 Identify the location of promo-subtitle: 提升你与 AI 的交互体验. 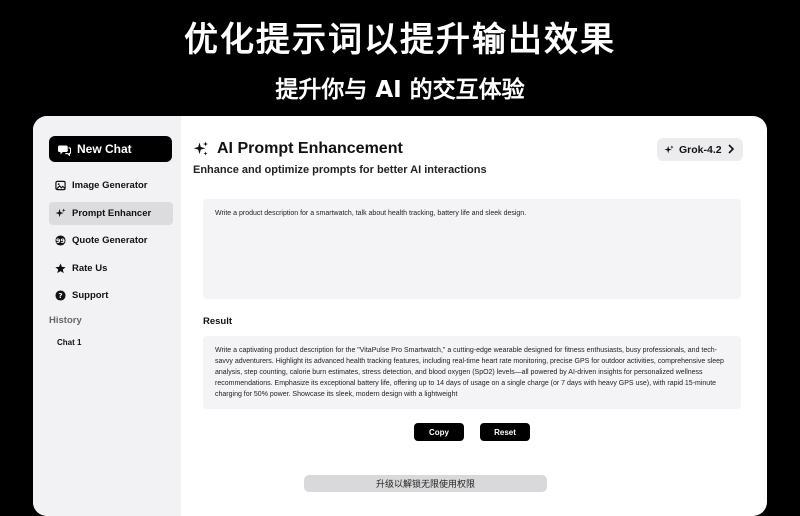
(400, 90).